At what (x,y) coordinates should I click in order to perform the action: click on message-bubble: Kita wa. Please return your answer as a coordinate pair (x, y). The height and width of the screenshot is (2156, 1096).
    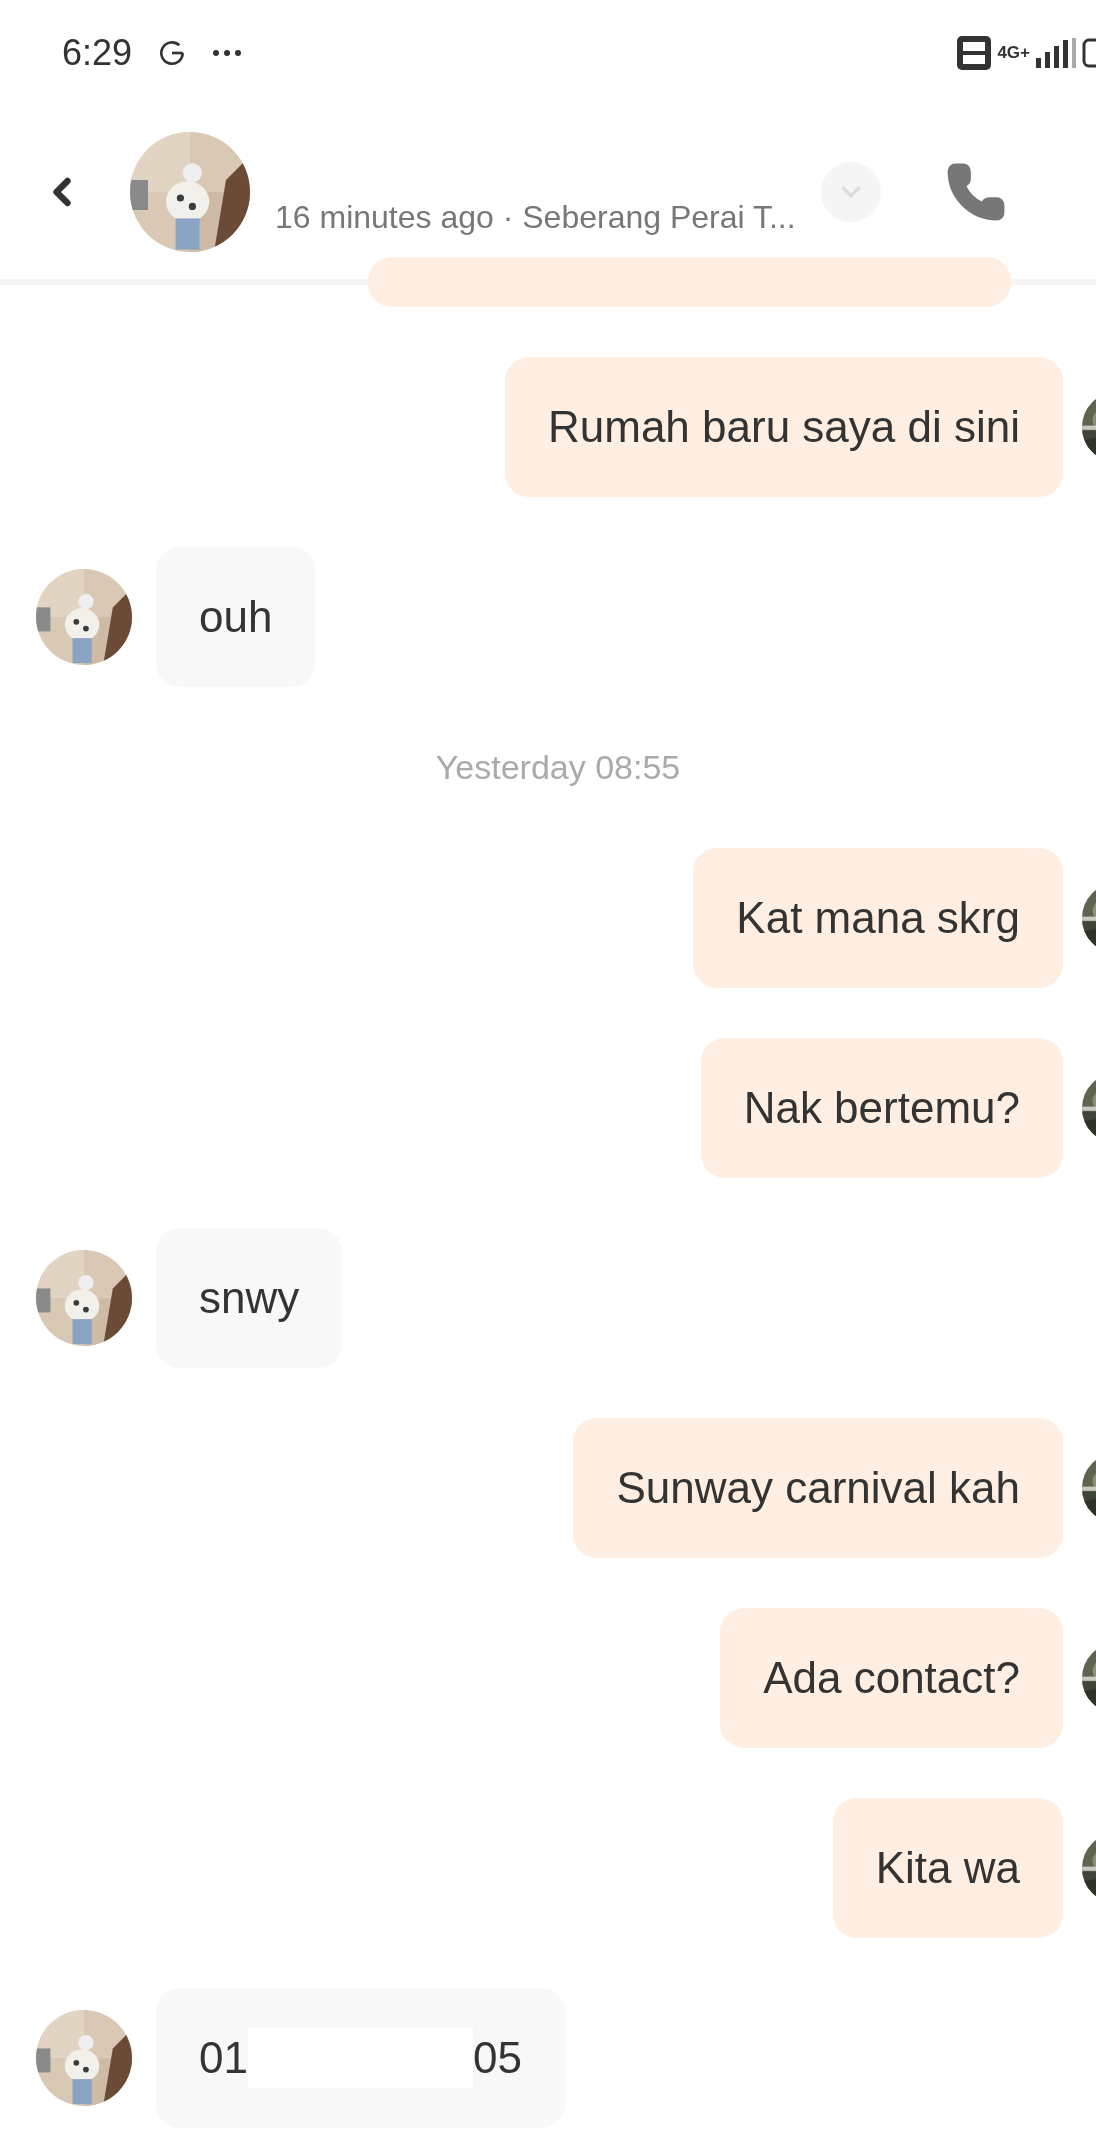
    Looking at the image, I should click on (947, 1868).